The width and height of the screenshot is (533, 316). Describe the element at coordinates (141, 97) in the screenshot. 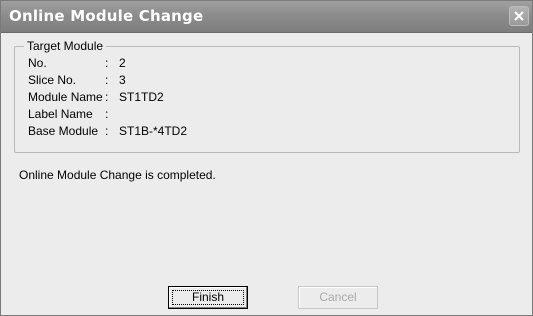

I see `row-value: ST1TD2` at that location.